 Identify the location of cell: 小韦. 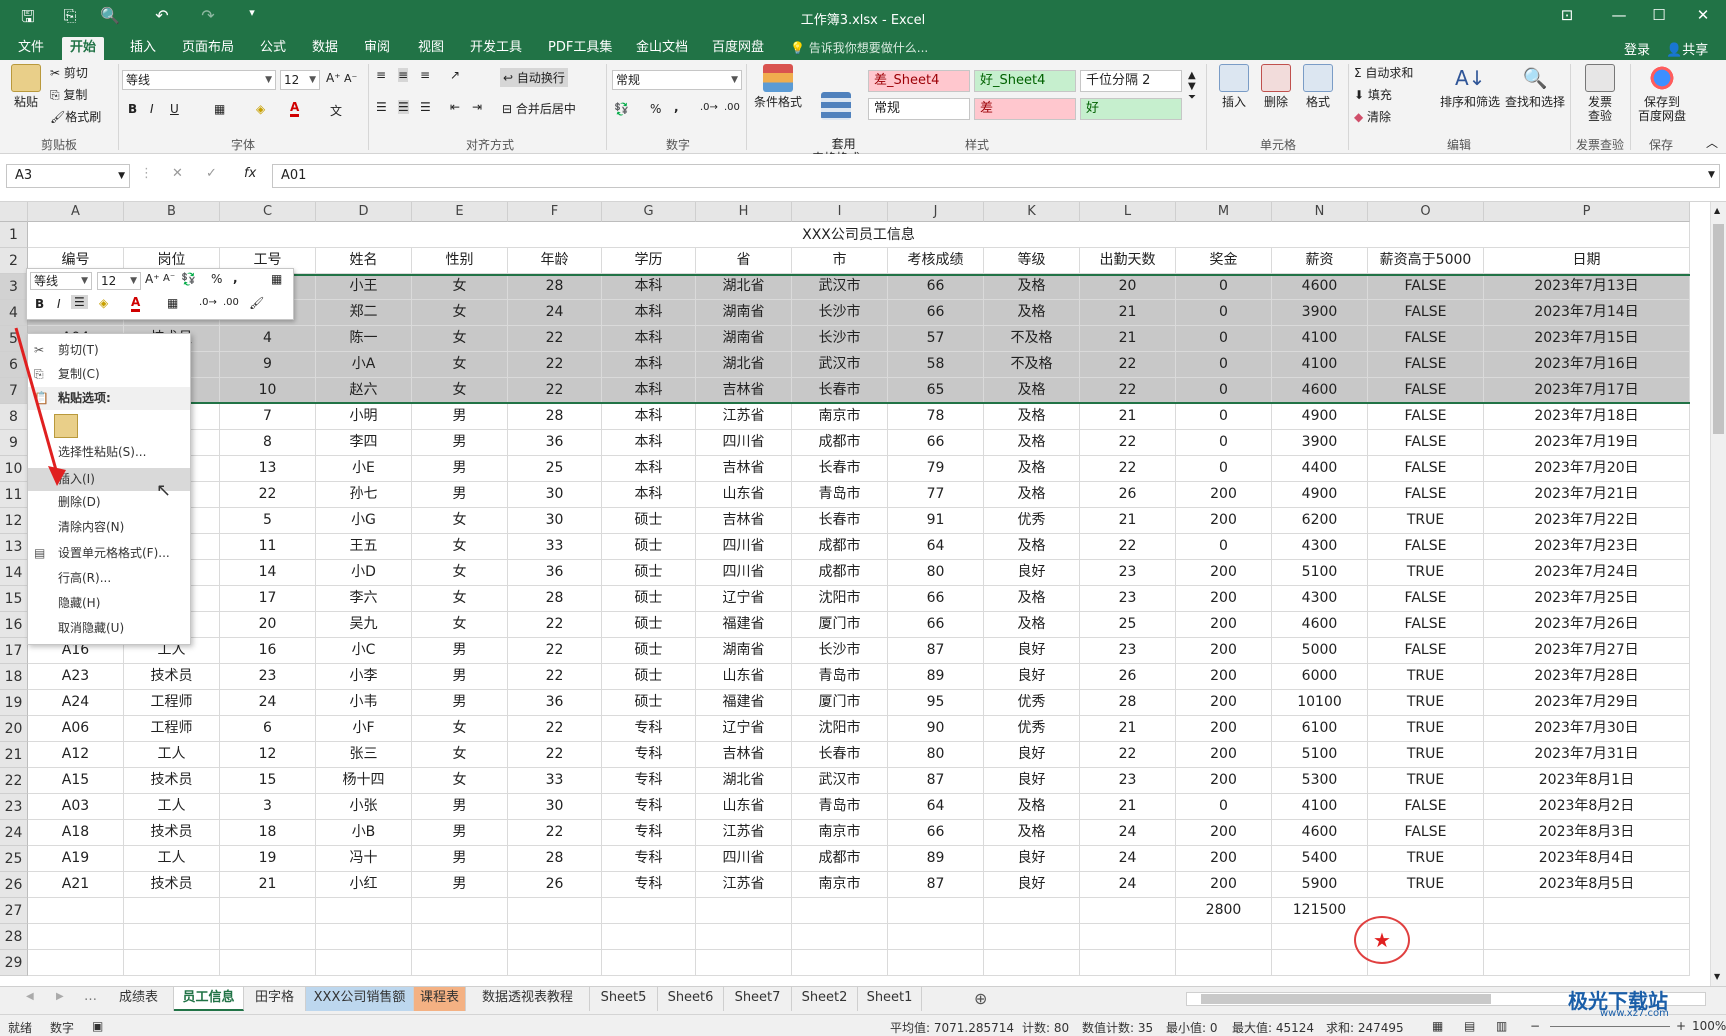
(364, 703).